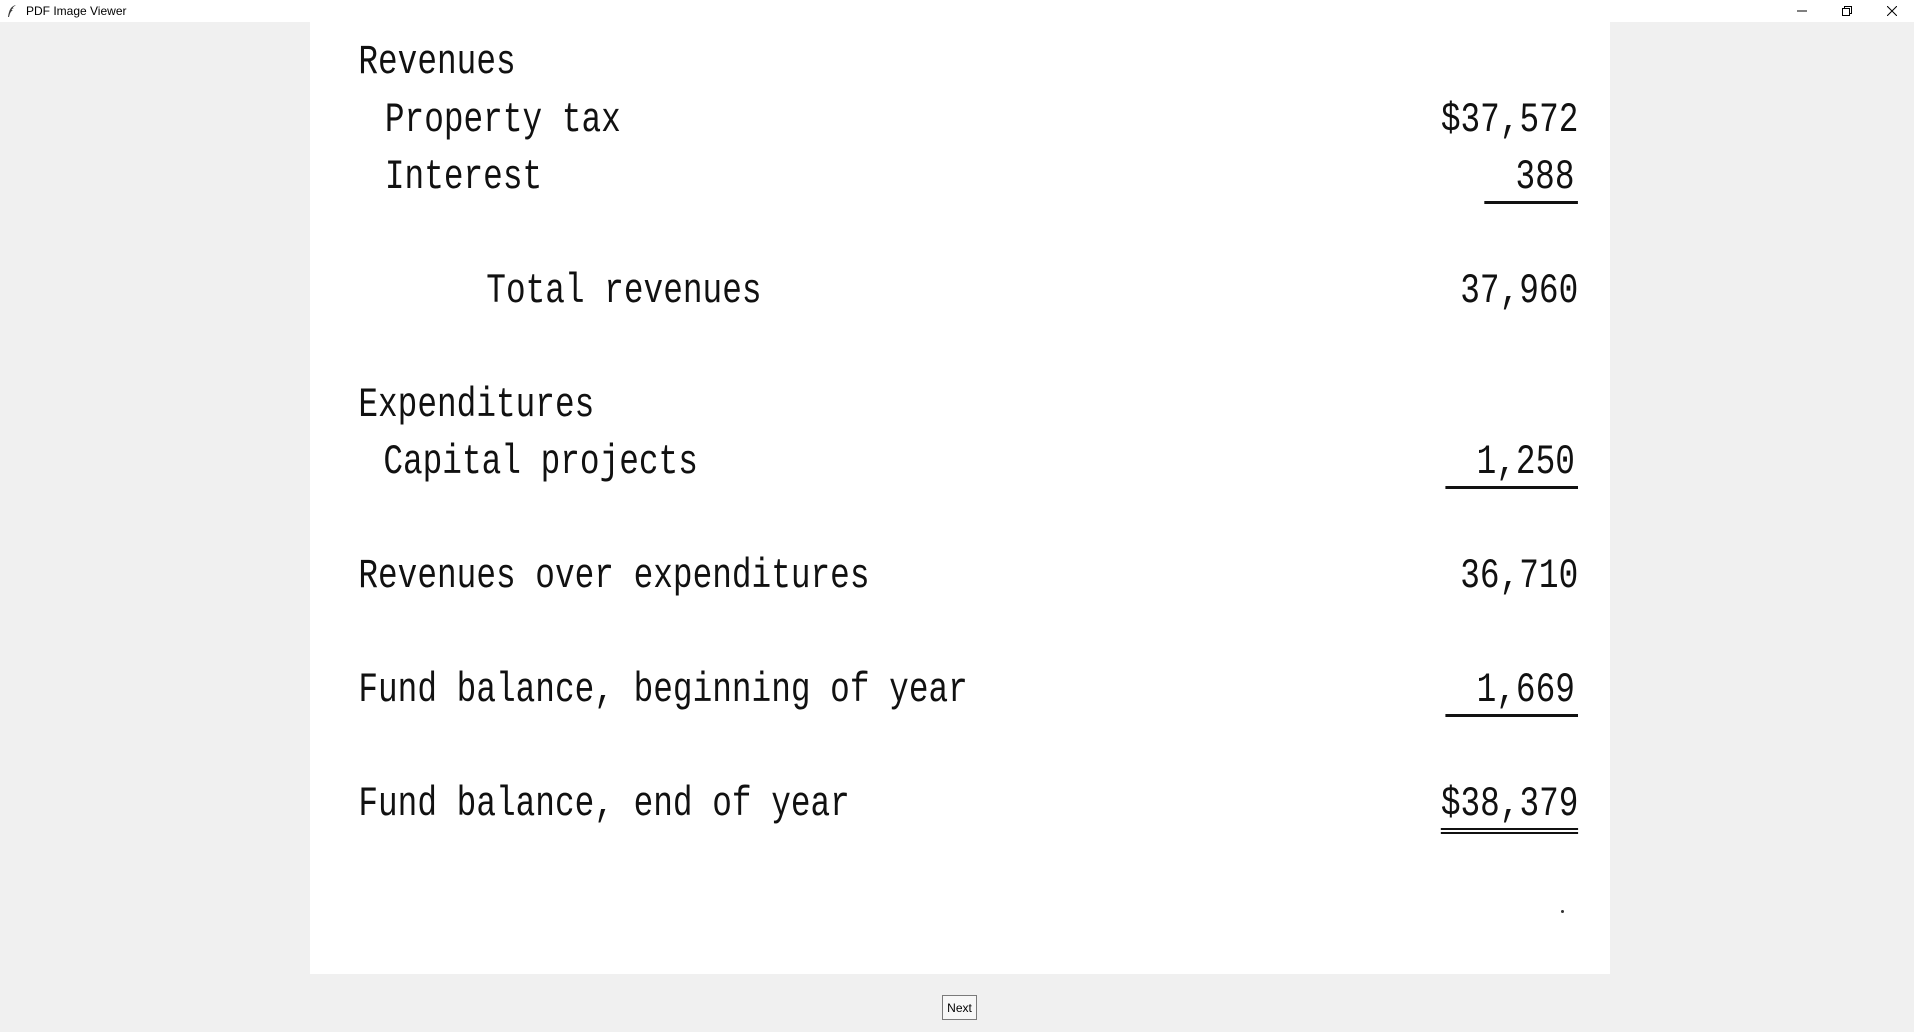 The width and height of the screenshot is (1914, 1032). I want to click on feather-icon, so click(12, 11).